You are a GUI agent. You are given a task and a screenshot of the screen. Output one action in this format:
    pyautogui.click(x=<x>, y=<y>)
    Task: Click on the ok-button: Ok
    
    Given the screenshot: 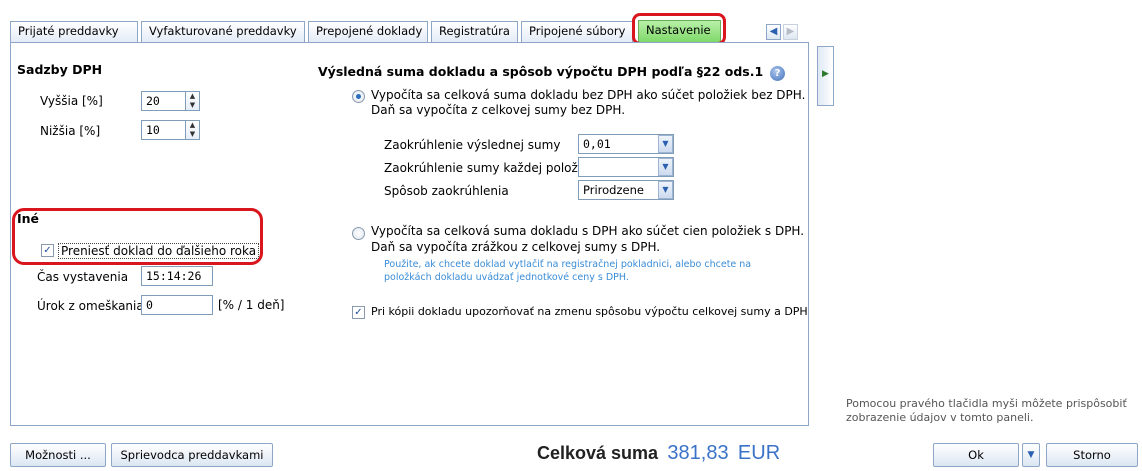 What is the action you would take?
    pyautogui.click(x=976, y=455)
    